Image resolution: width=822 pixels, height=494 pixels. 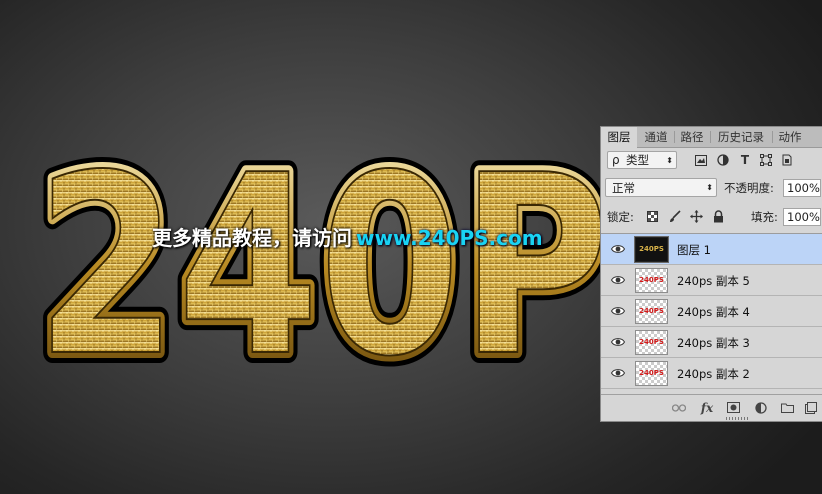 I want to click on adjustment-filter-icon, so click(x=723, y=160).